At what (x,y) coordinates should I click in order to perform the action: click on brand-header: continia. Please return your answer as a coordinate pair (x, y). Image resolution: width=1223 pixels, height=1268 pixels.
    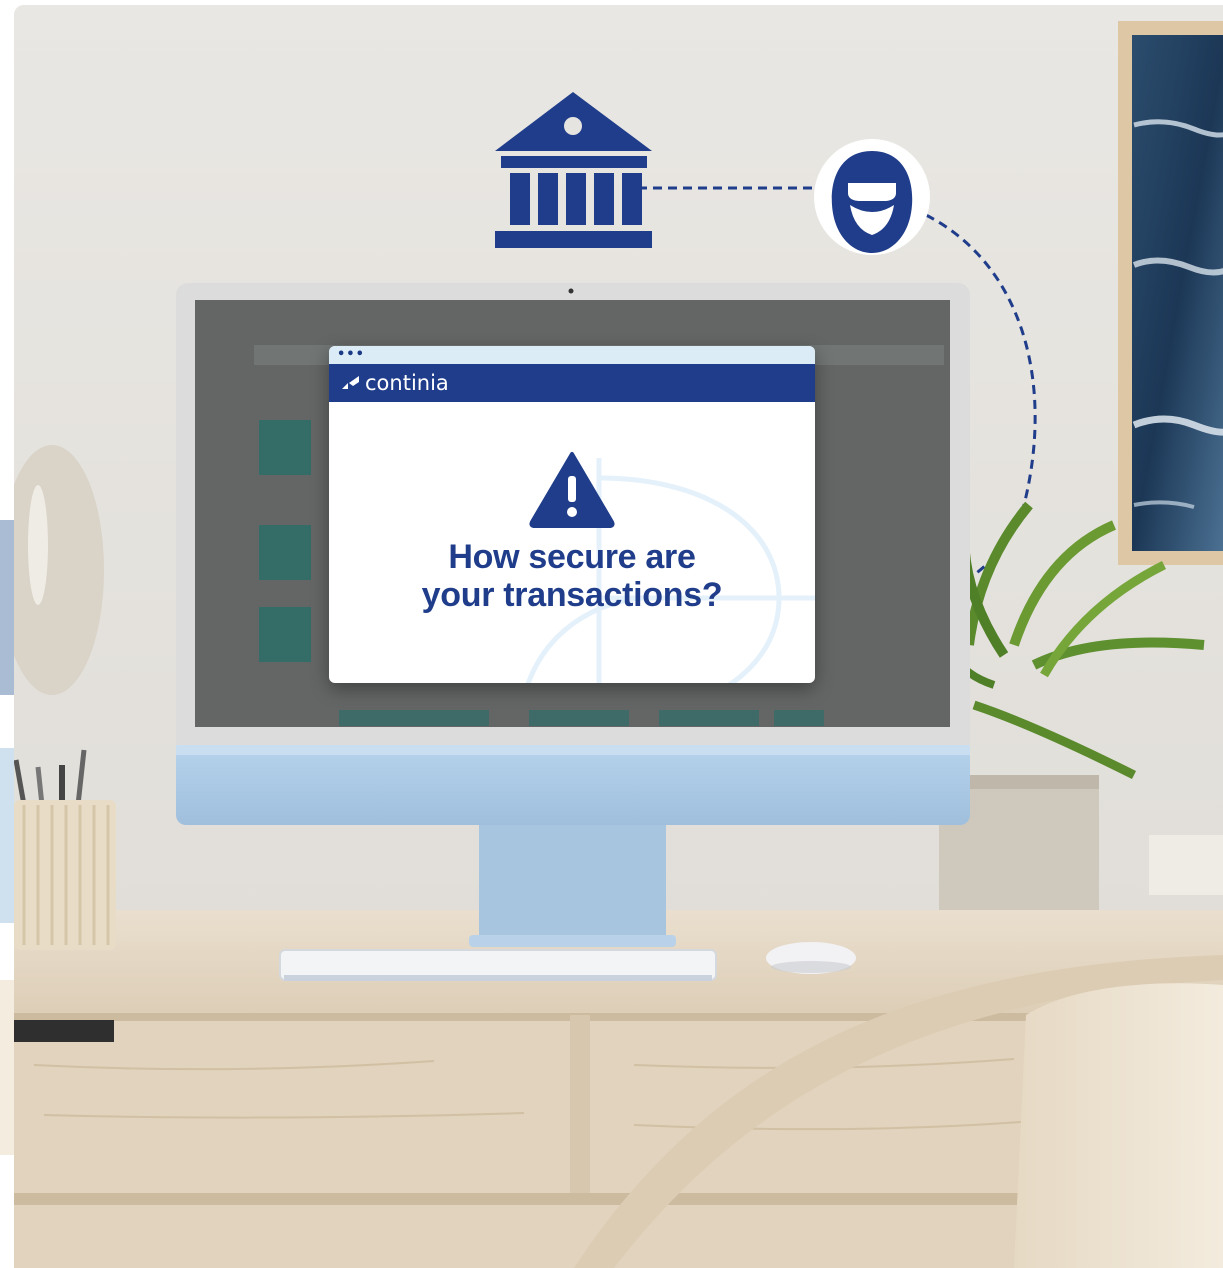
    Looking at the image, I should click on (572, 383).